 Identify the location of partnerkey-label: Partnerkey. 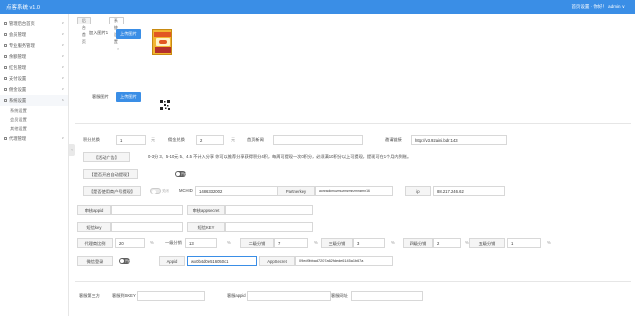
(296, 191).